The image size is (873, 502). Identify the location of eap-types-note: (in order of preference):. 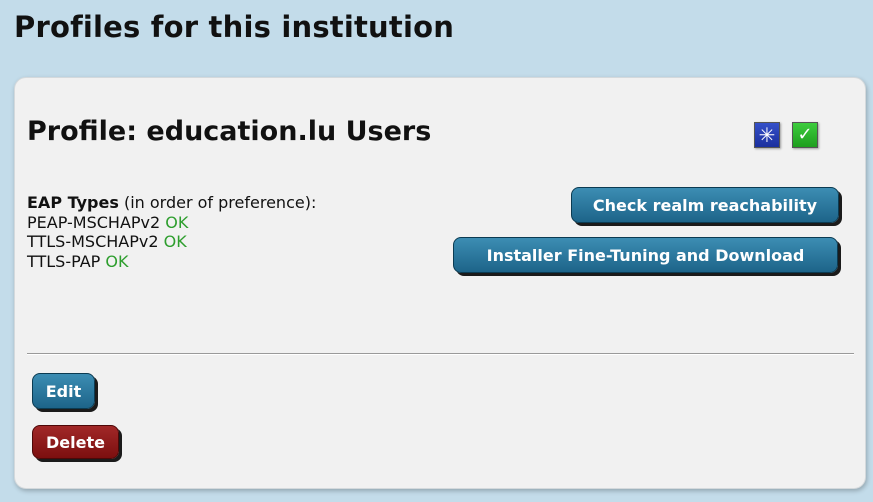
(217, 202).